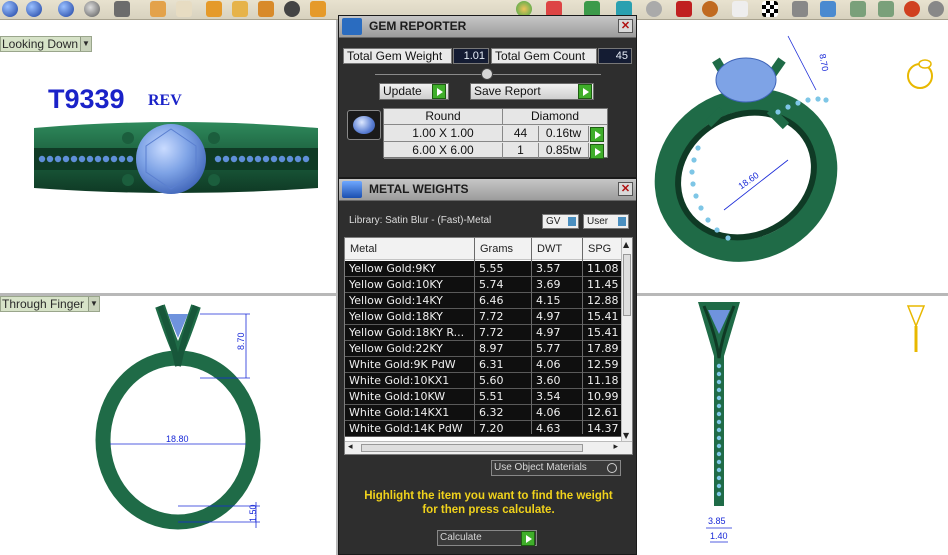  Describe the element at coordinates (684, 9) in the screenshot. I see `book-tool-icon` at that location.